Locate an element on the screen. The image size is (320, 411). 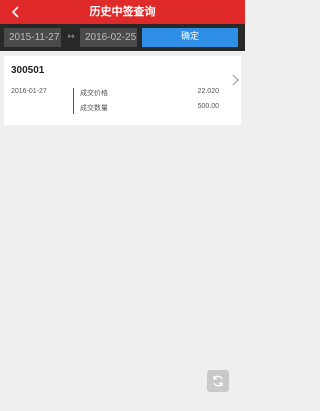
quantity-label: 成交数量 is located at coordinates (94, 108).